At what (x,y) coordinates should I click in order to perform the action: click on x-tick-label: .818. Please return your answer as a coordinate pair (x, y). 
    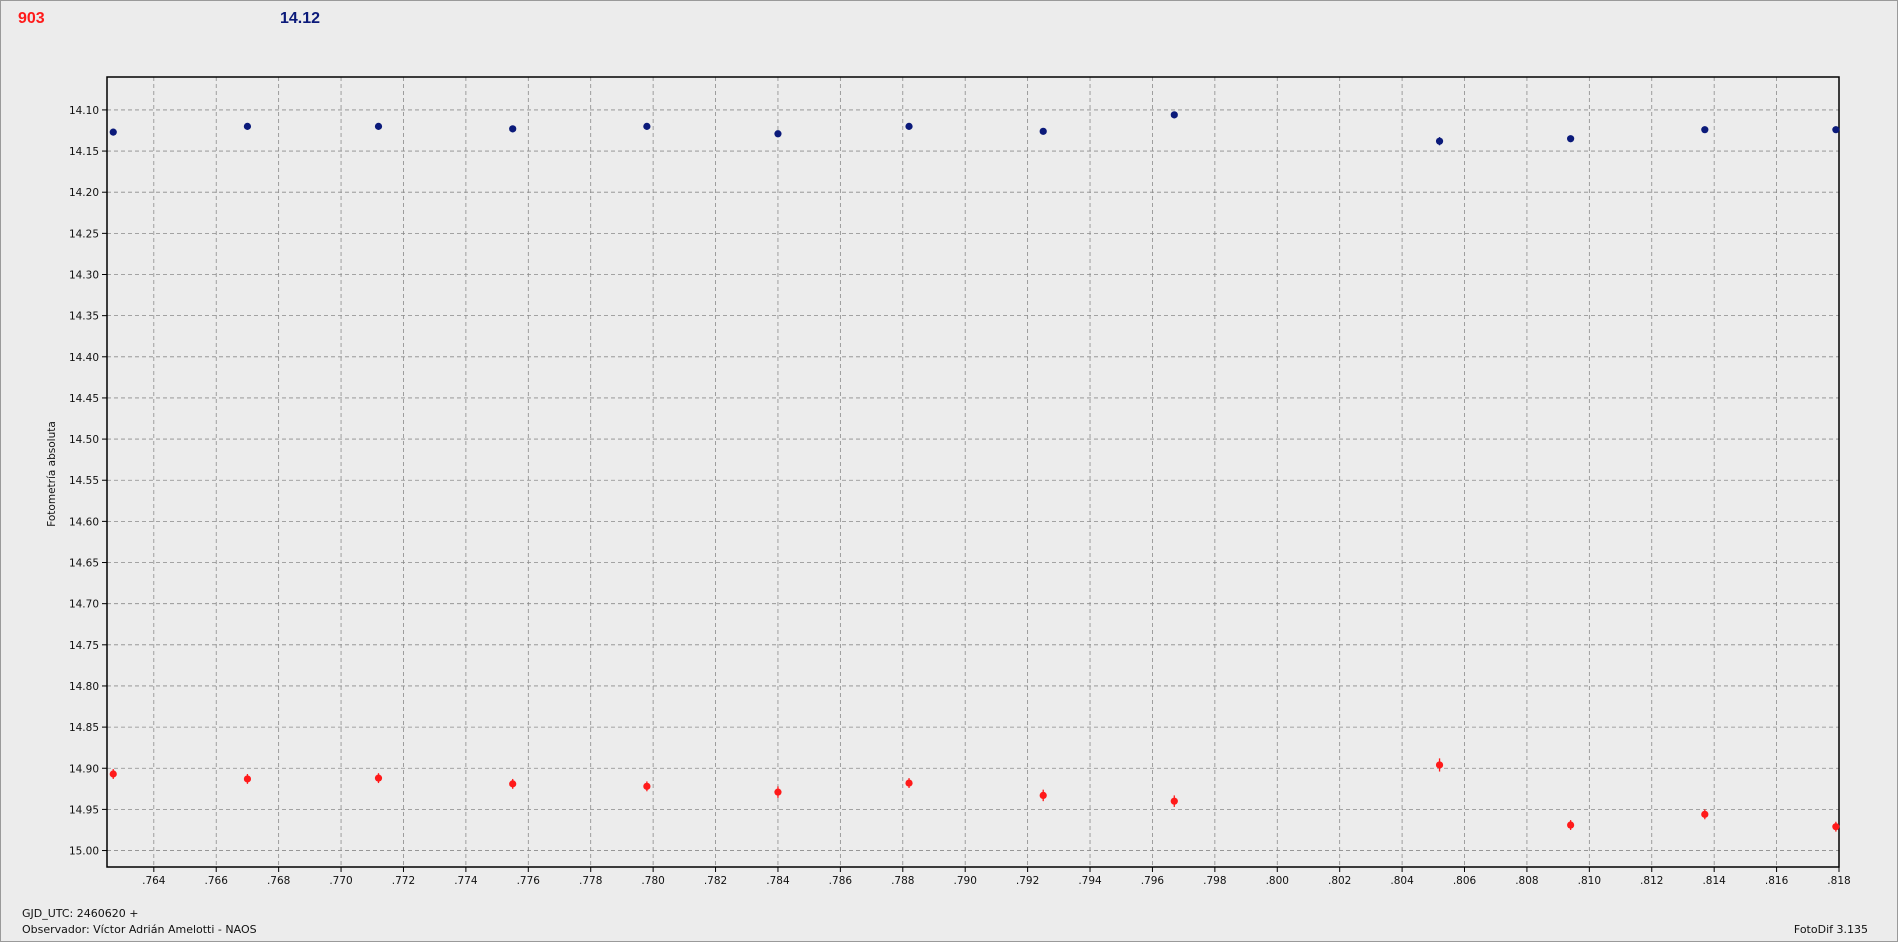
    Looking at the image, I should click on (1838, 881).